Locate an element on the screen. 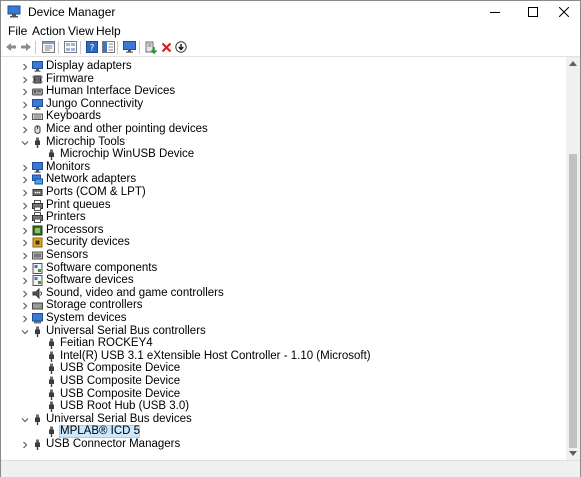 The image size is (581, 477). title-bar: Device Manager is located at coordinates (290, 12).